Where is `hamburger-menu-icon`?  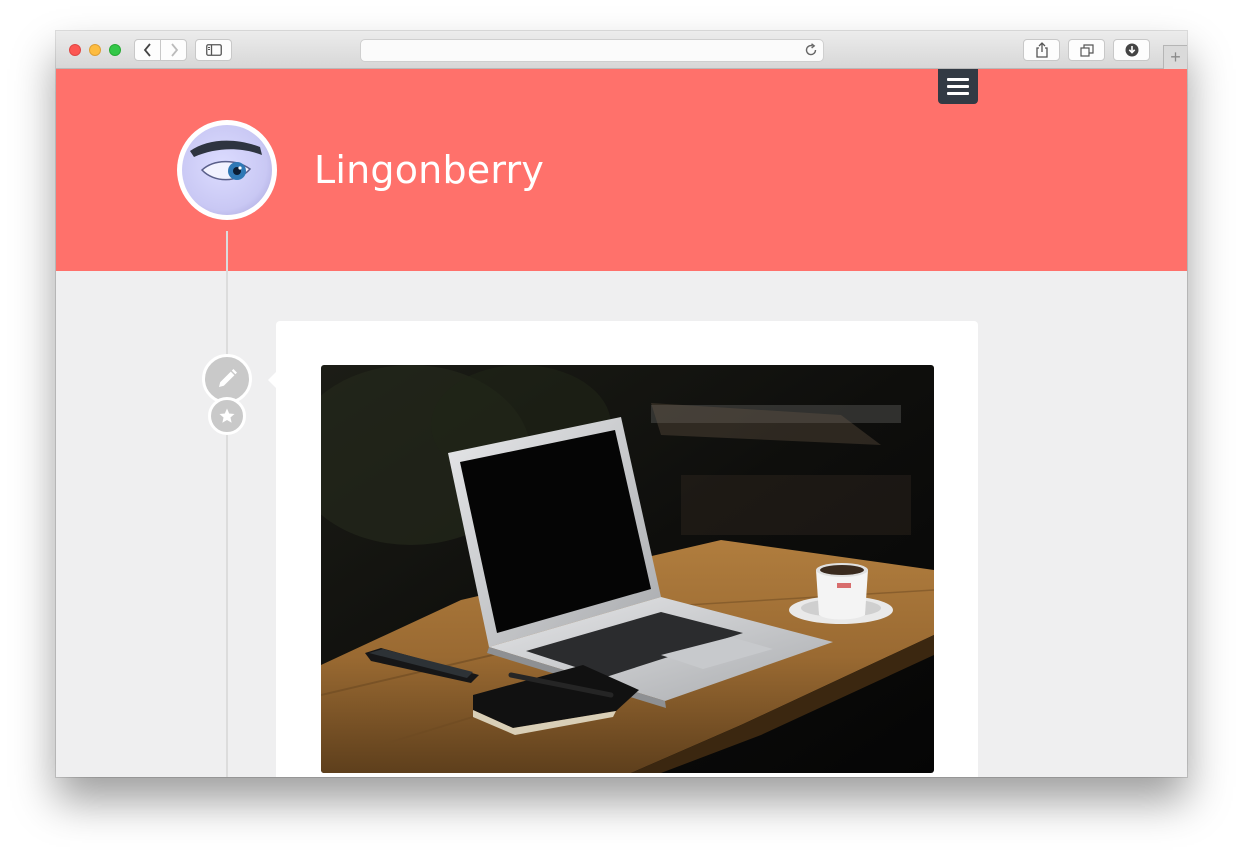
hamburger-menu-icon is located at coordinates (958, 79).